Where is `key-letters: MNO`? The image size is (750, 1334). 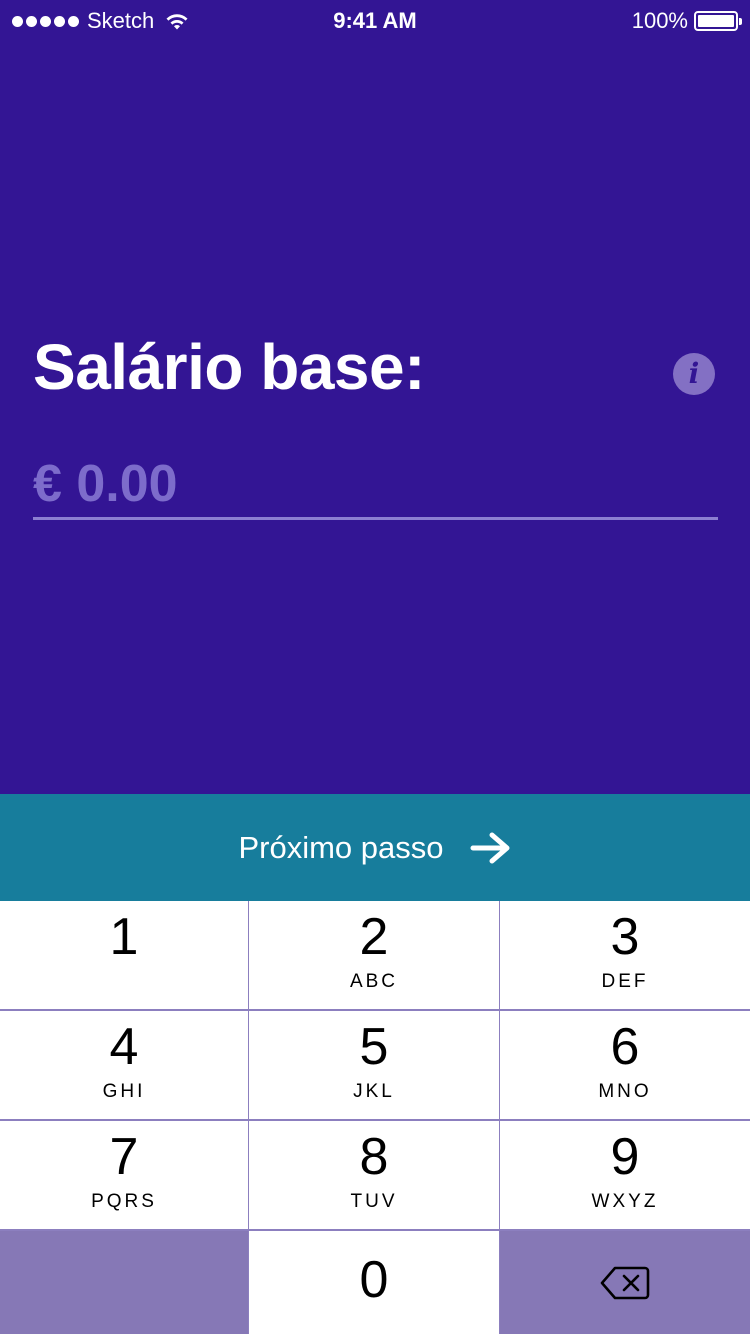
key-letters: MNO is located at coordinates (625, 1091).